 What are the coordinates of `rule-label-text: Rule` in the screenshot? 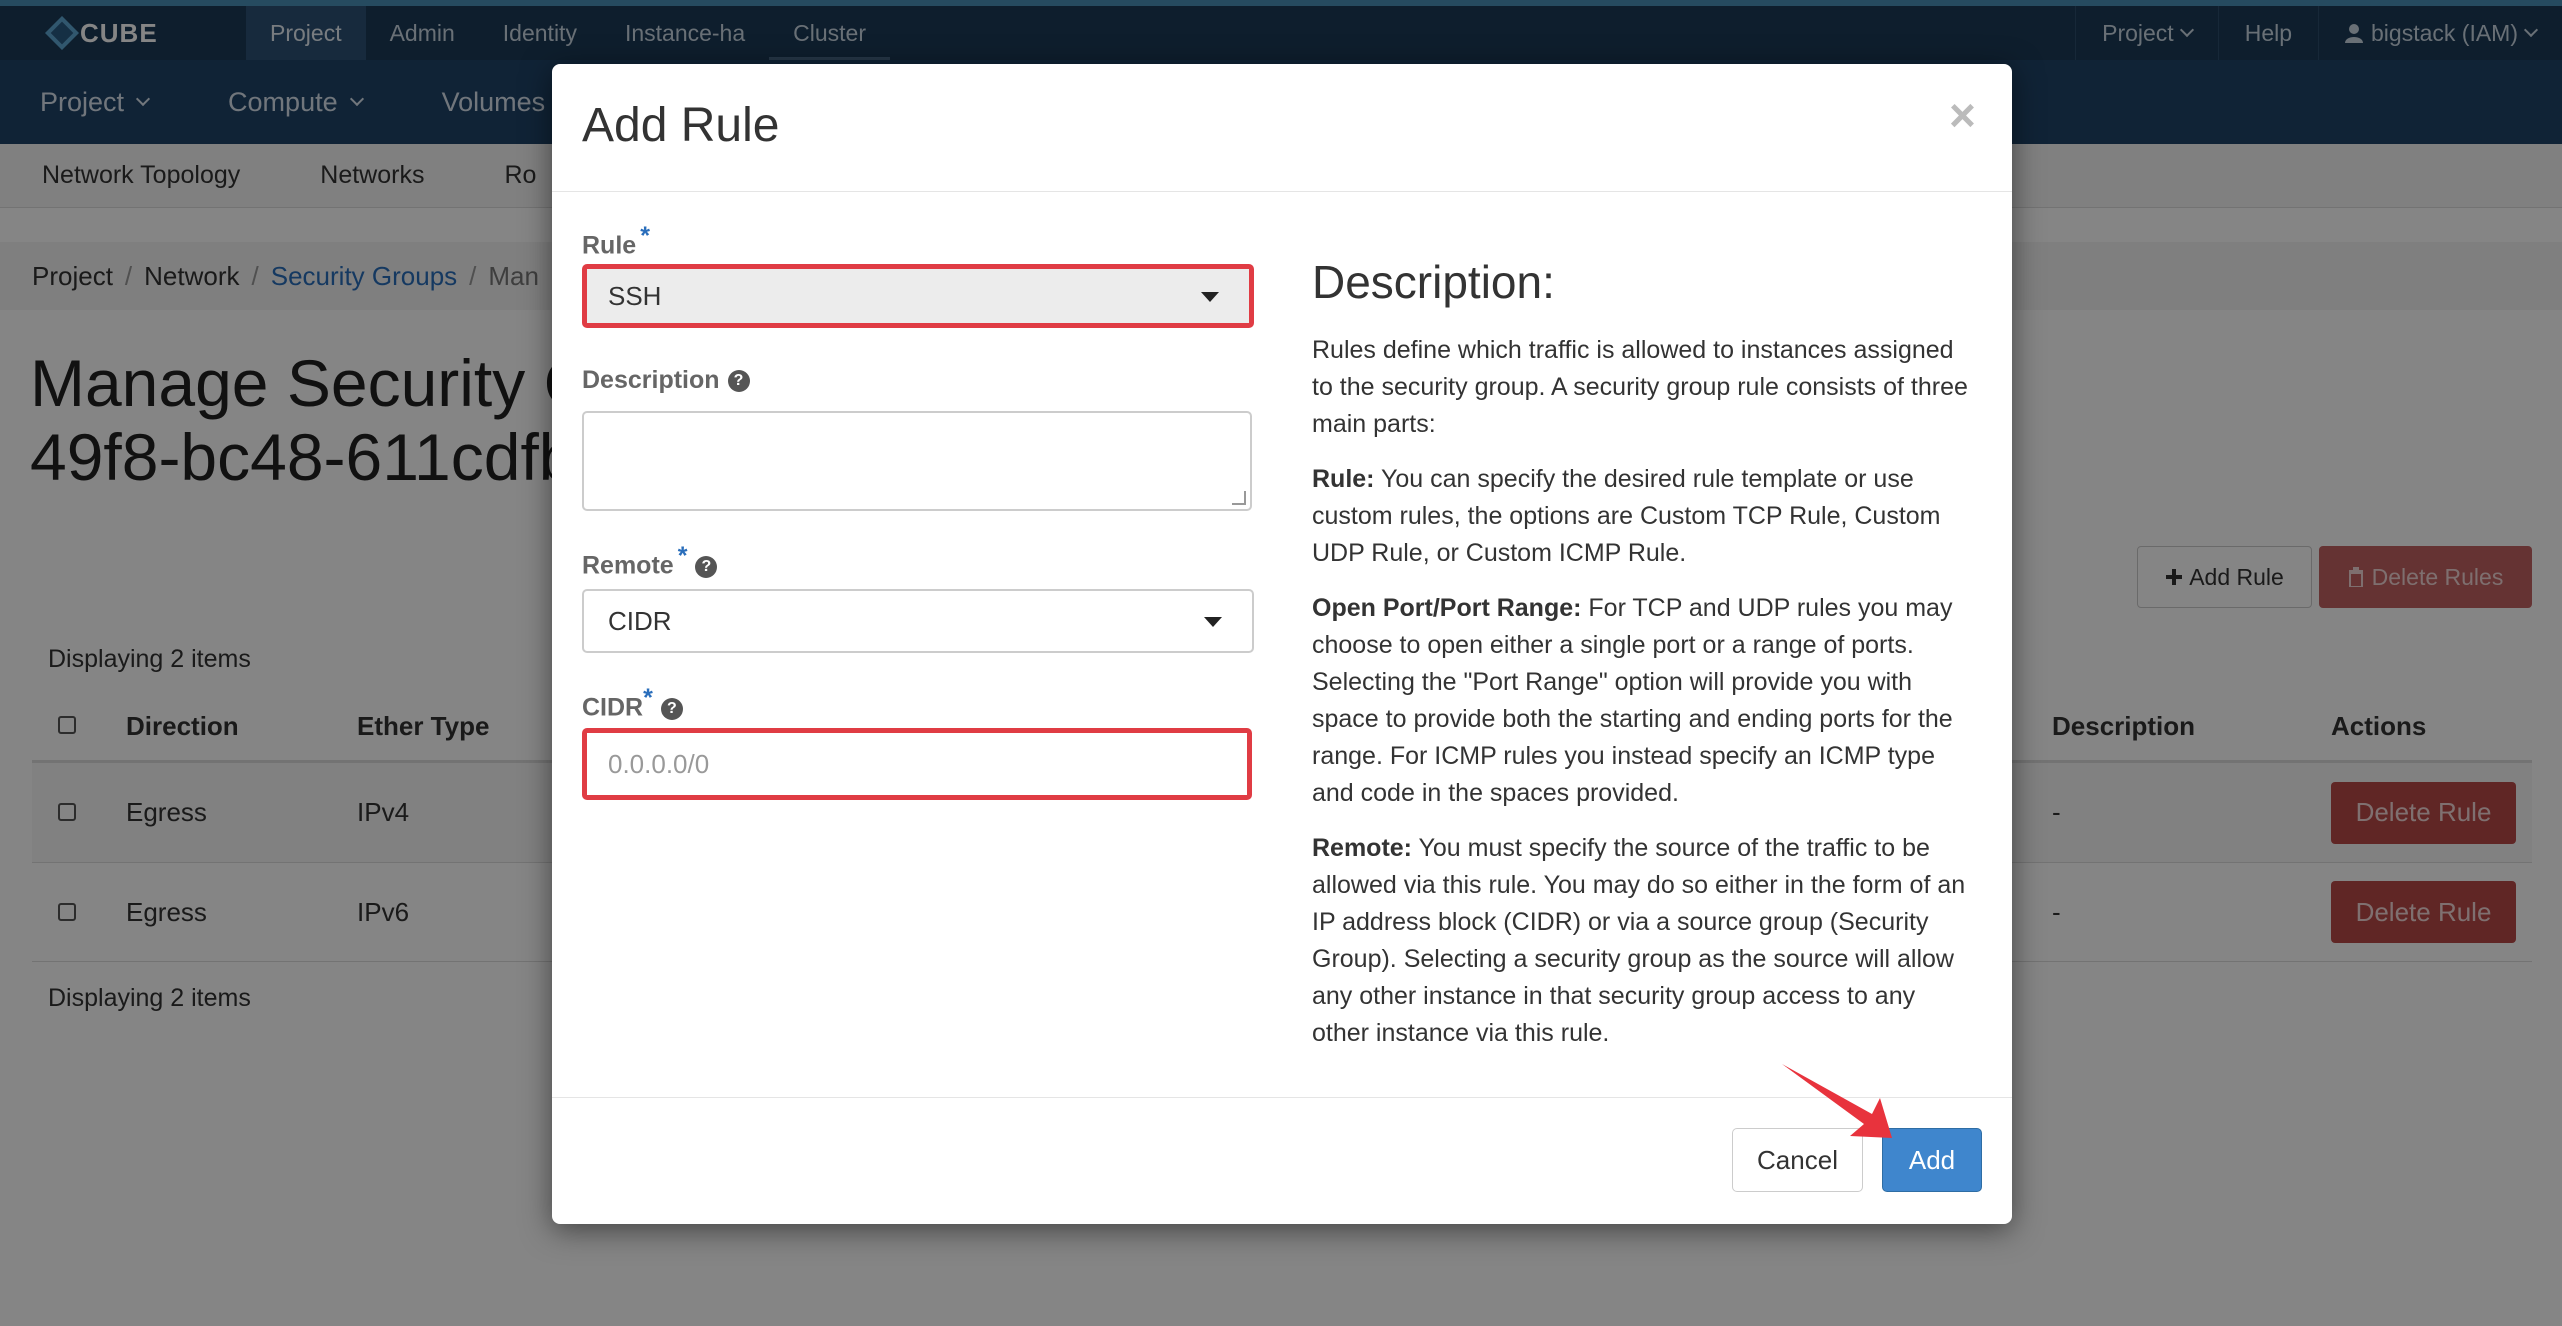 It's located at (609, 245).